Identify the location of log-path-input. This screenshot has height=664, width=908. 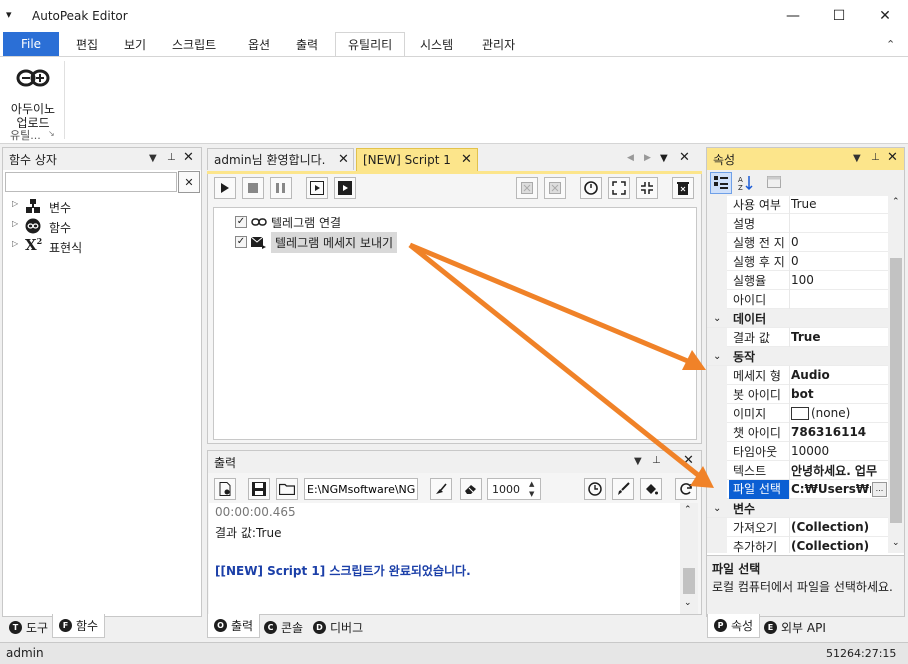
(361, 489).